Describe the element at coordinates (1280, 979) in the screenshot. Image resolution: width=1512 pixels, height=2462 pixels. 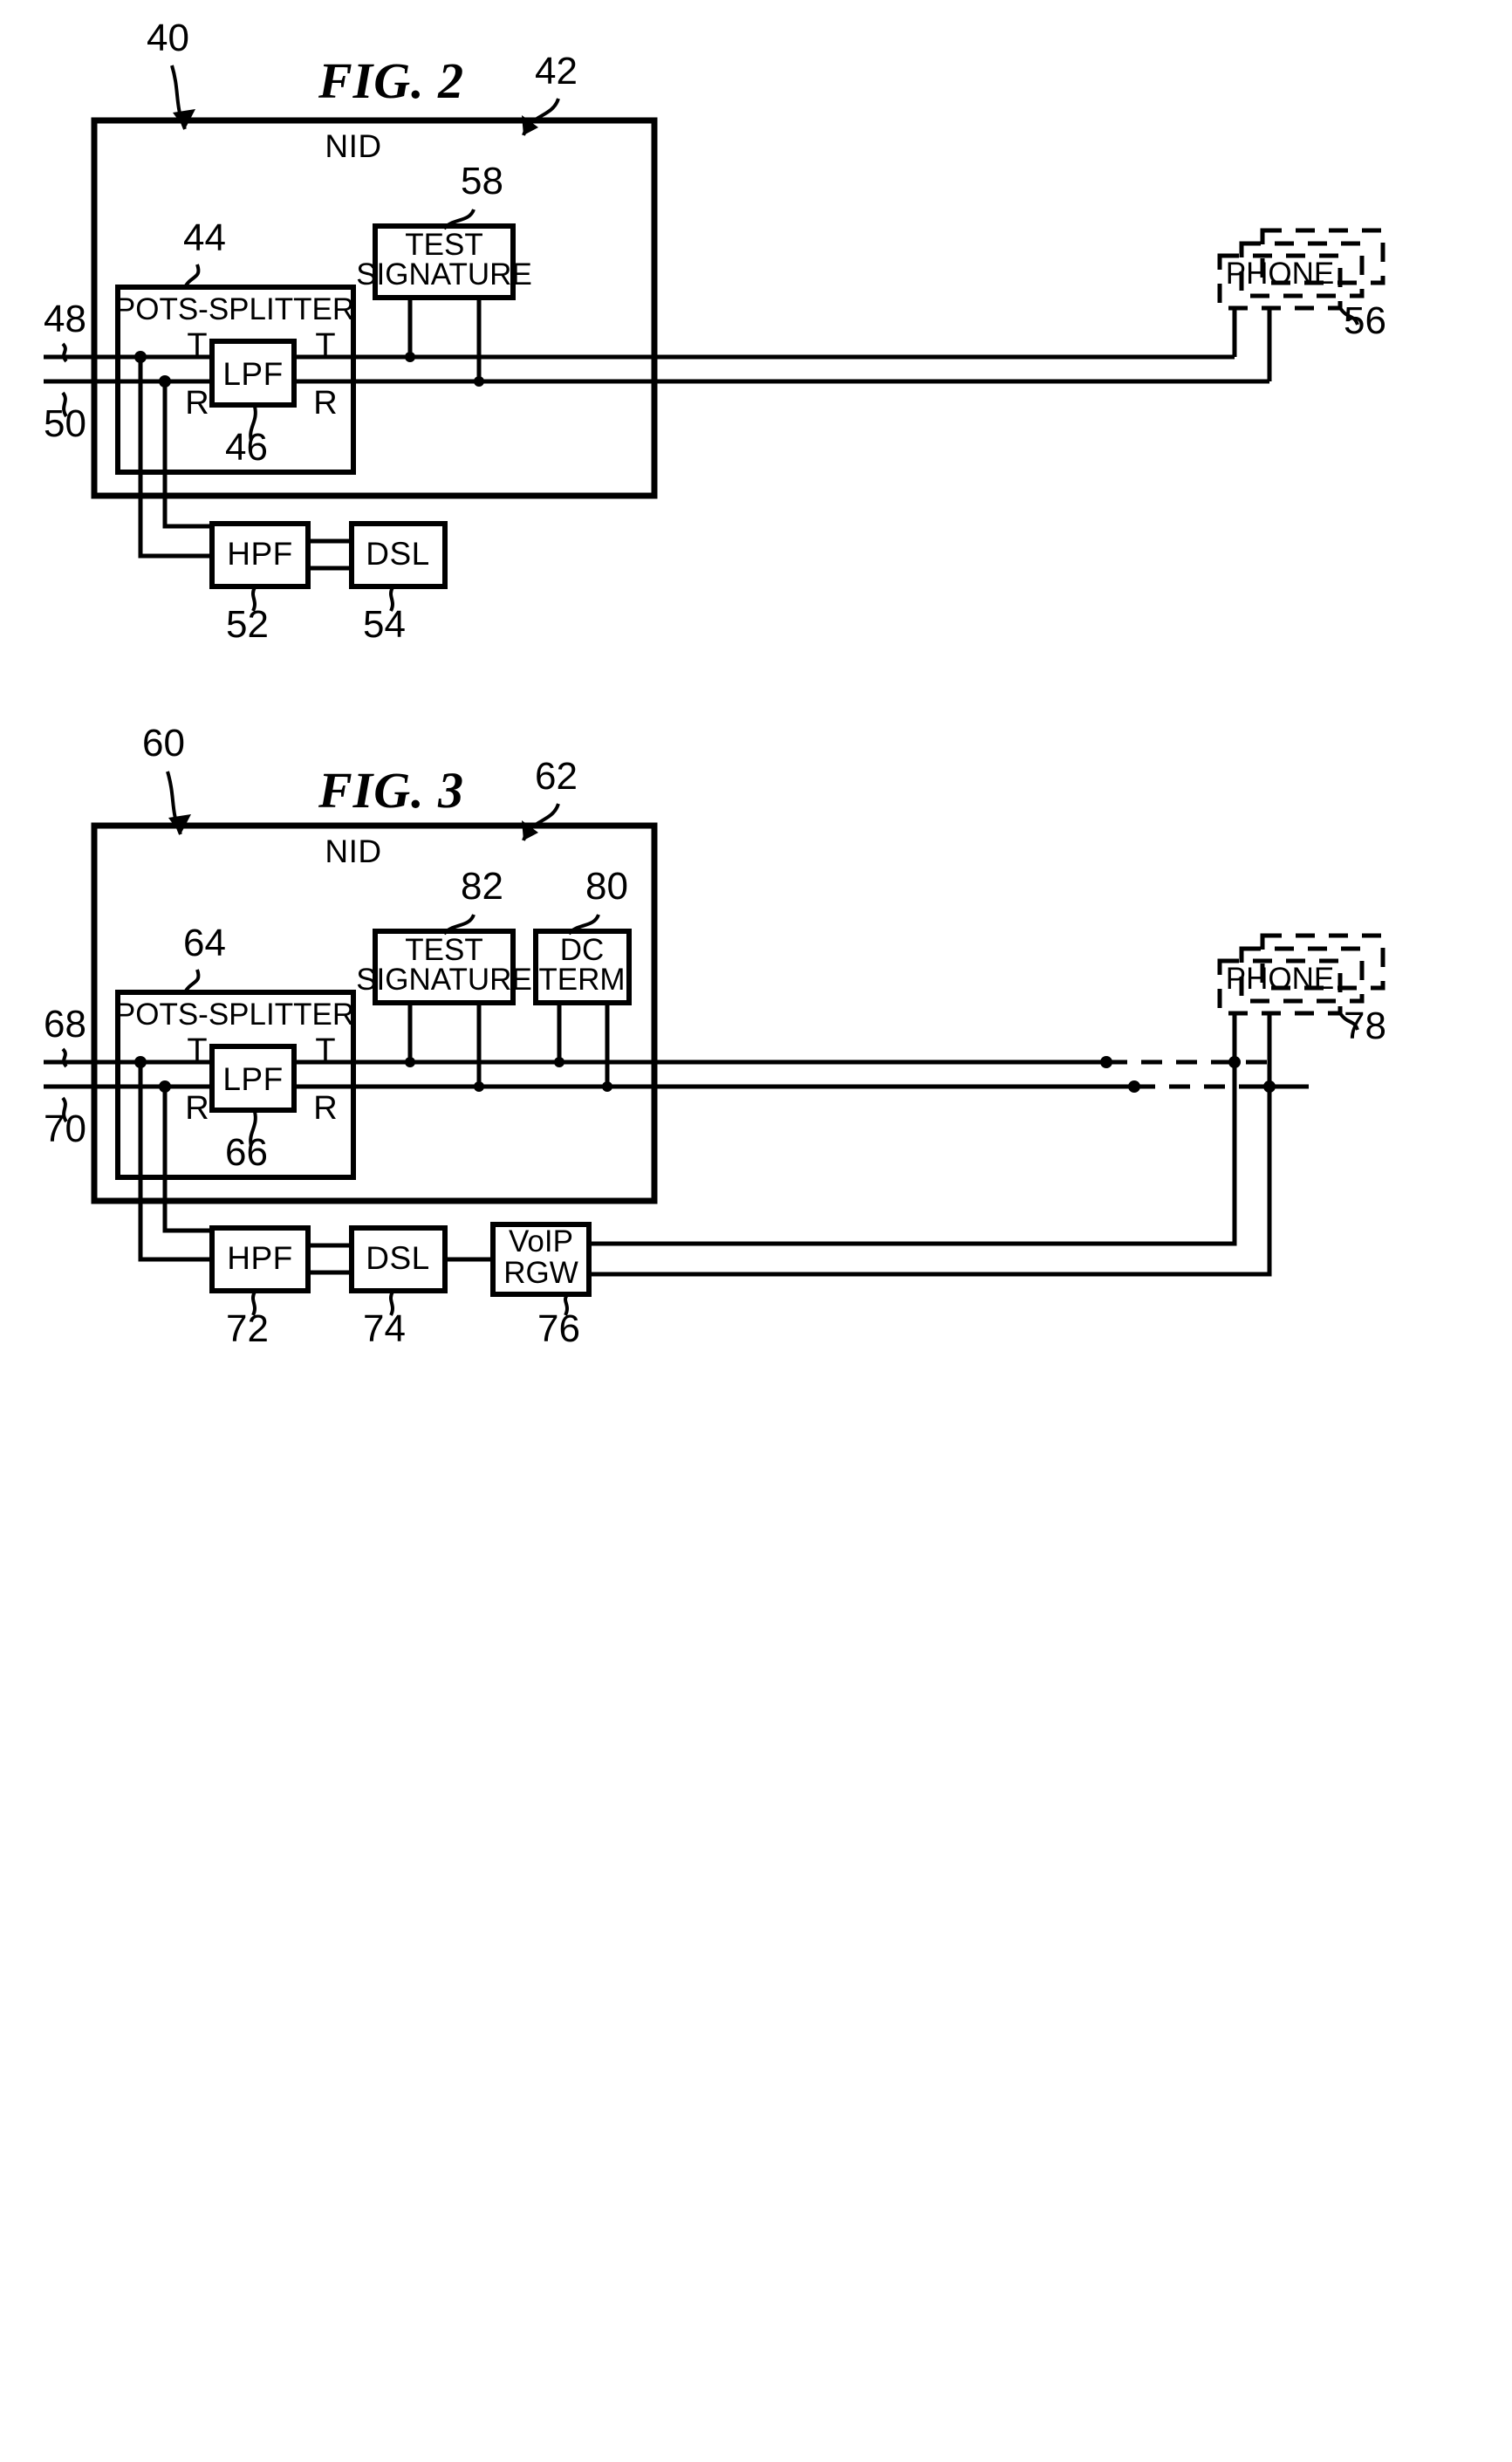
I see `phone-label-fig3: PHONE` at that location.